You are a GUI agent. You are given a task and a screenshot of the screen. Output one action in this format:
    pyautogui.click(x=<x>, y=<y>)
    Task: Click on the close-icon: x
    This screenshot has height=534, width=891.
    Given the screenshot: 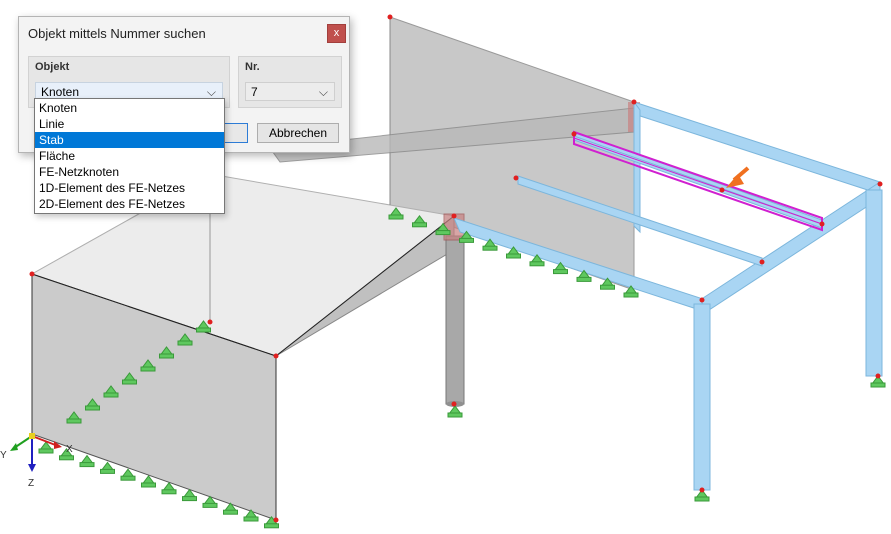 What is the action you would take?
    pyautogui.click(x=336, y=33)
    